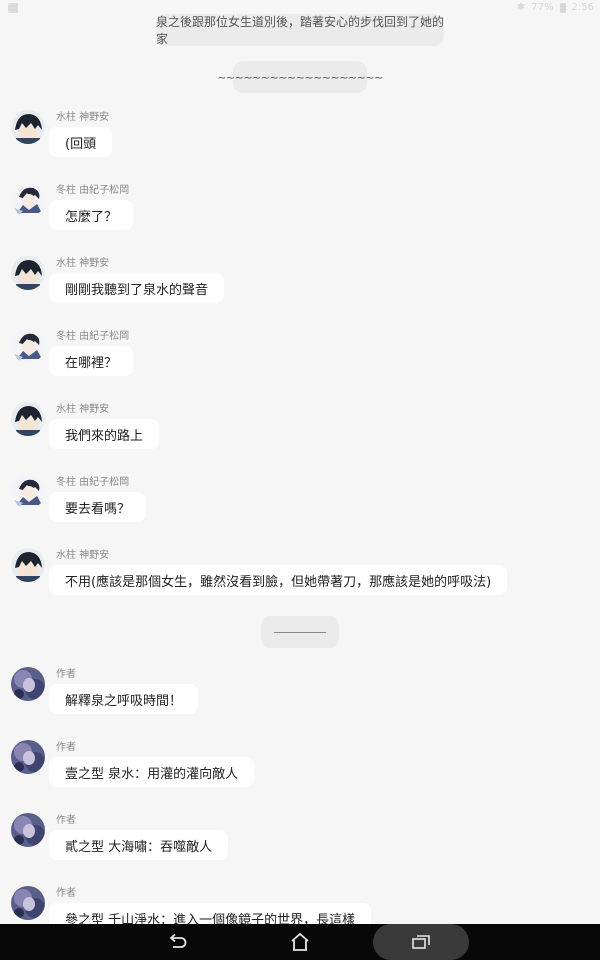  I want to click on message-bubble: 在哪裡？, so click(91, 361).